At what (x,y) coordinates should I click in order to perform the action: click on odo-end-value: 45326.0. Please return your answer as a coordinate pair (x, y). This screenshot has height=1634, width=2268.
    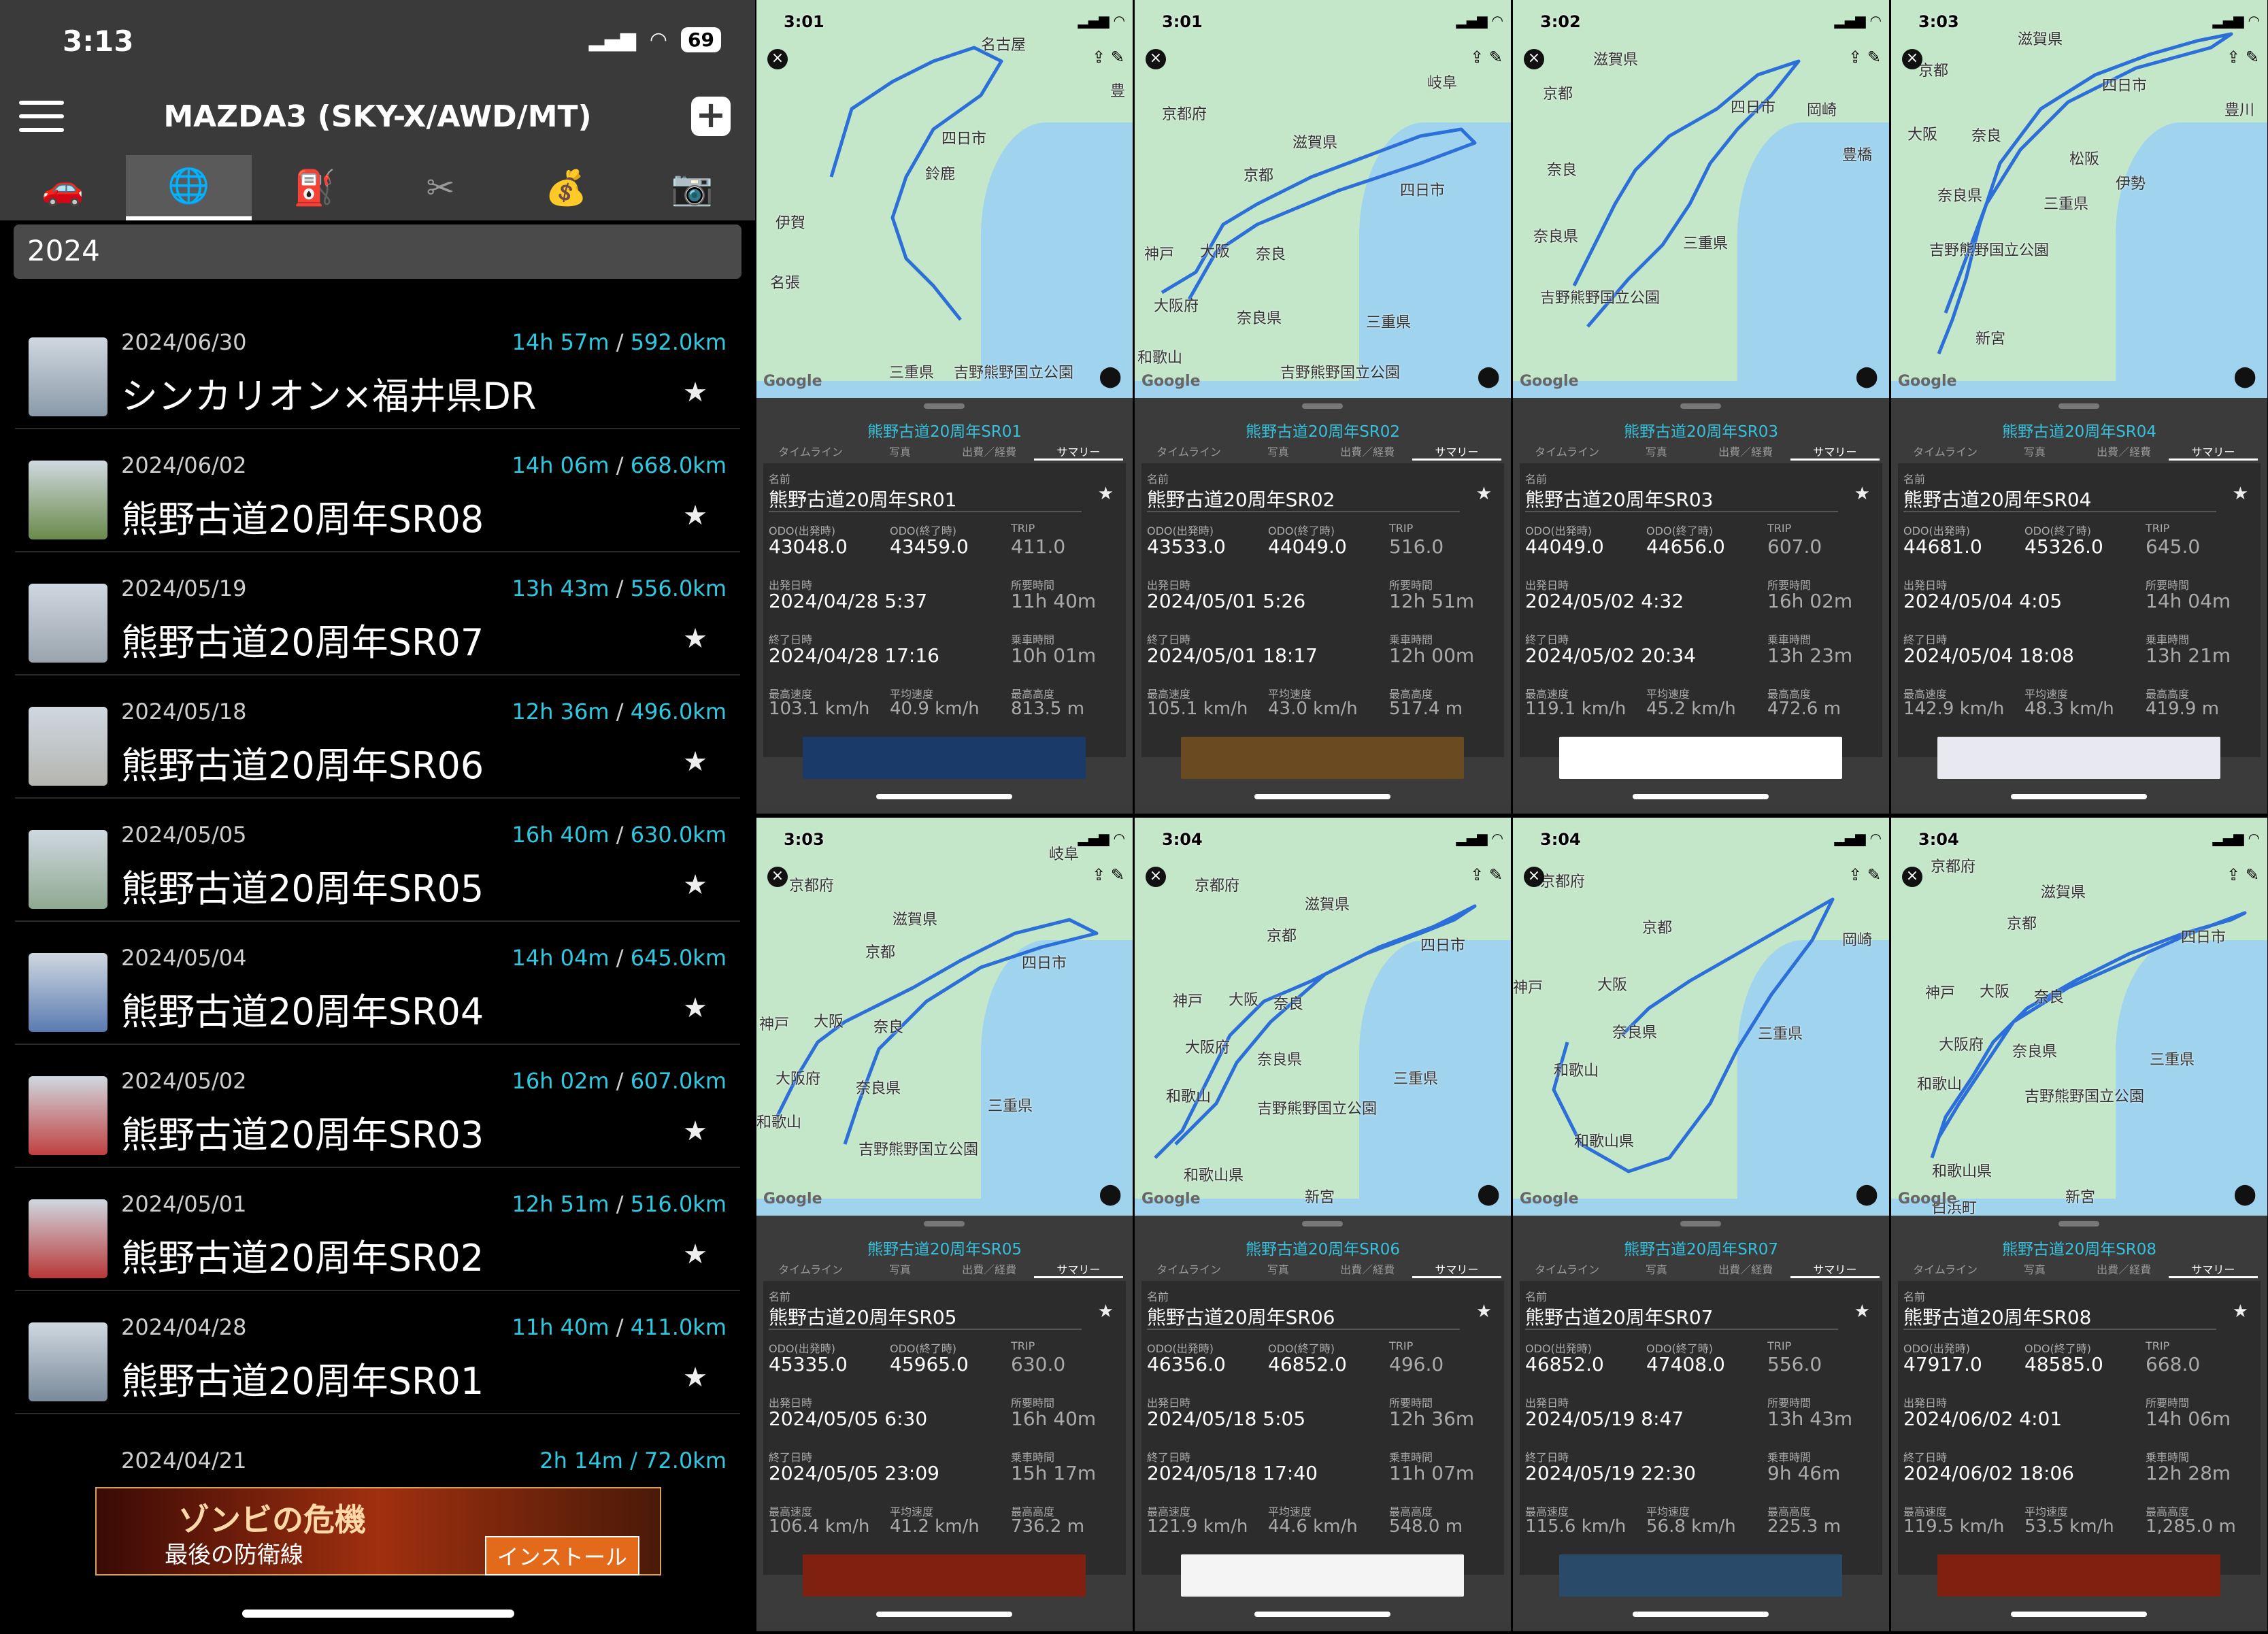
    Looking at the image, I should click on (2064, 546).